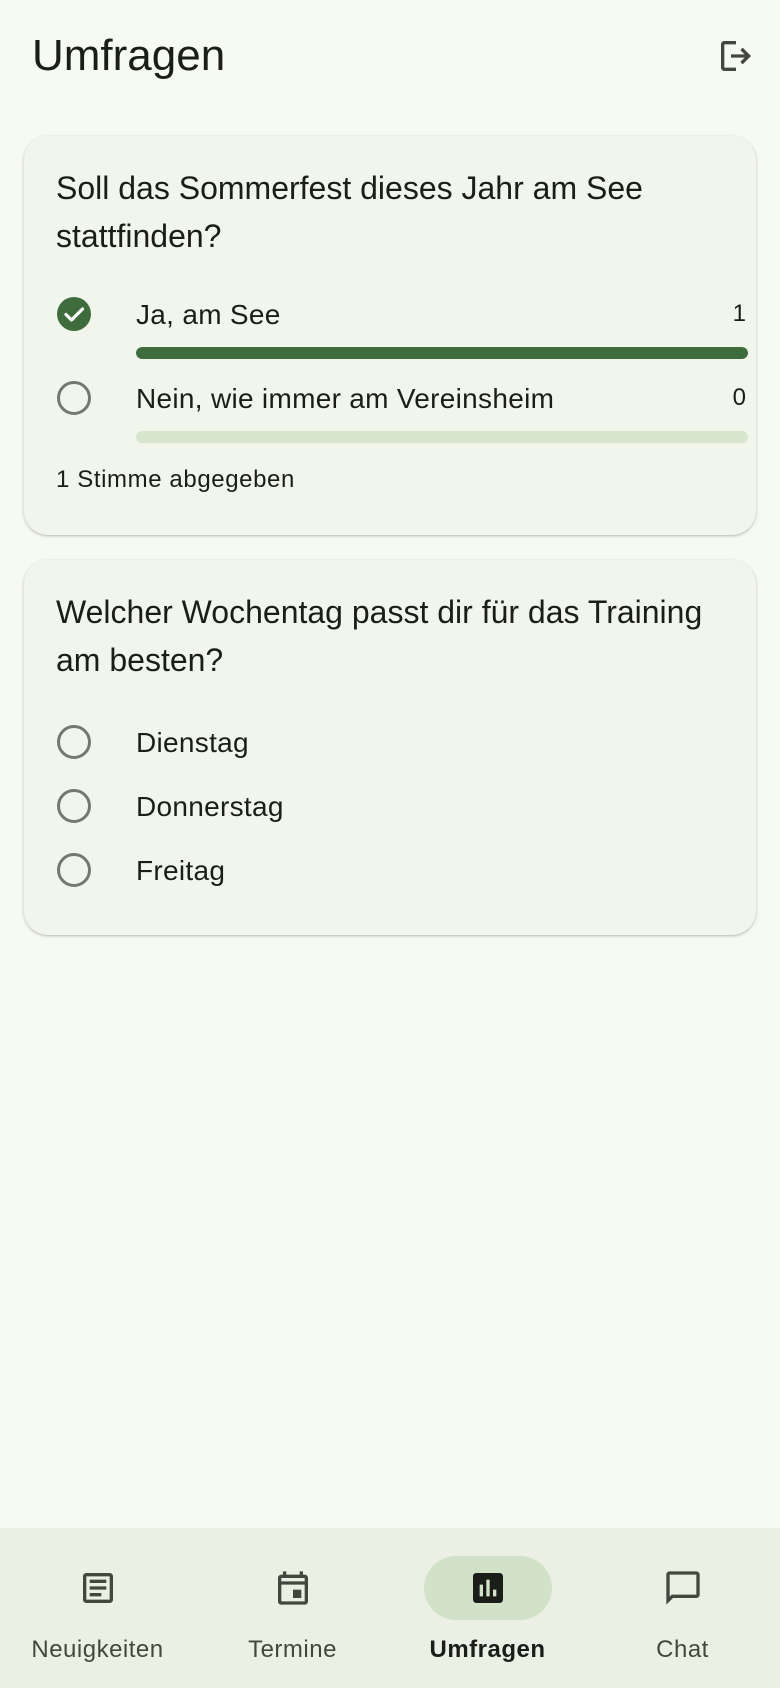 This screenshot has width=780, height=1688. I want to click on vote-summary: 1 Stimme abgegeben, so click(175, 479).